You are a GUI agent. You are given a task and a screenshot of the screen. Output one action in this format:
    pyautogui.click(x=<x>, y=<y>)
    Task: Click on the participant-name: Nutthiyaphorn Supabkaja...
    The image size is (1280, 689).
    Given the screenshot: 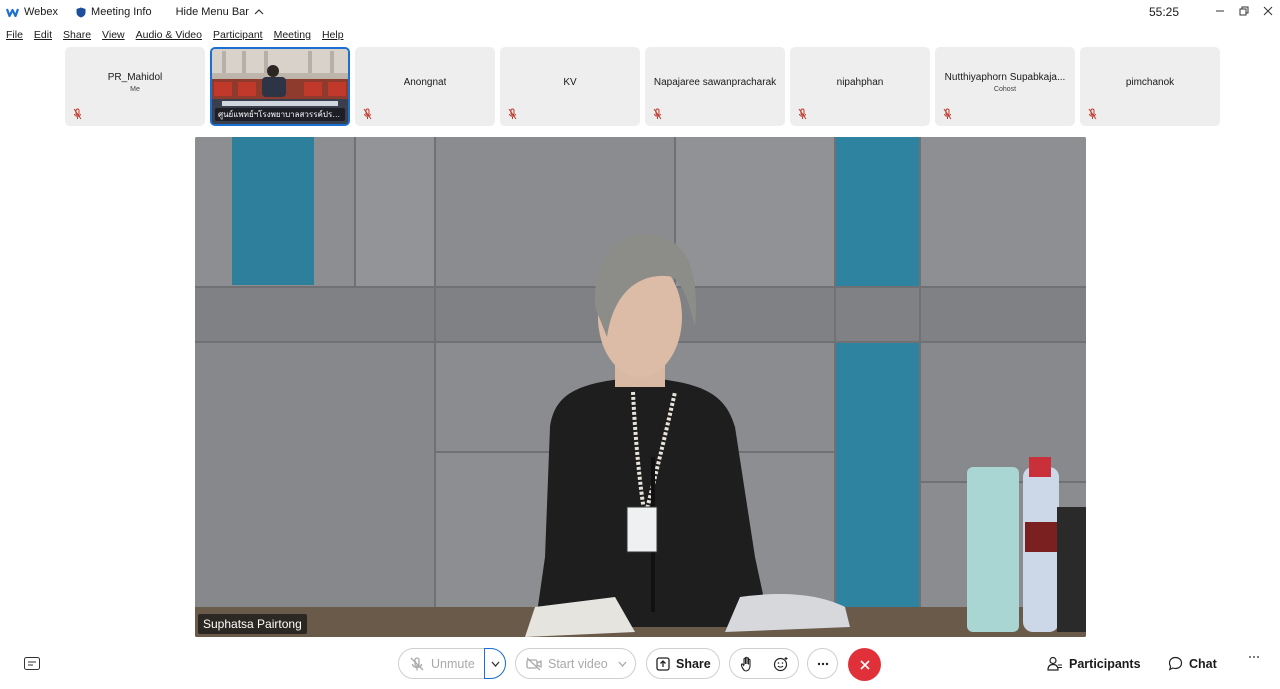 What is the action you would take?
    pyautogui.click(x=1005, y=77)
    